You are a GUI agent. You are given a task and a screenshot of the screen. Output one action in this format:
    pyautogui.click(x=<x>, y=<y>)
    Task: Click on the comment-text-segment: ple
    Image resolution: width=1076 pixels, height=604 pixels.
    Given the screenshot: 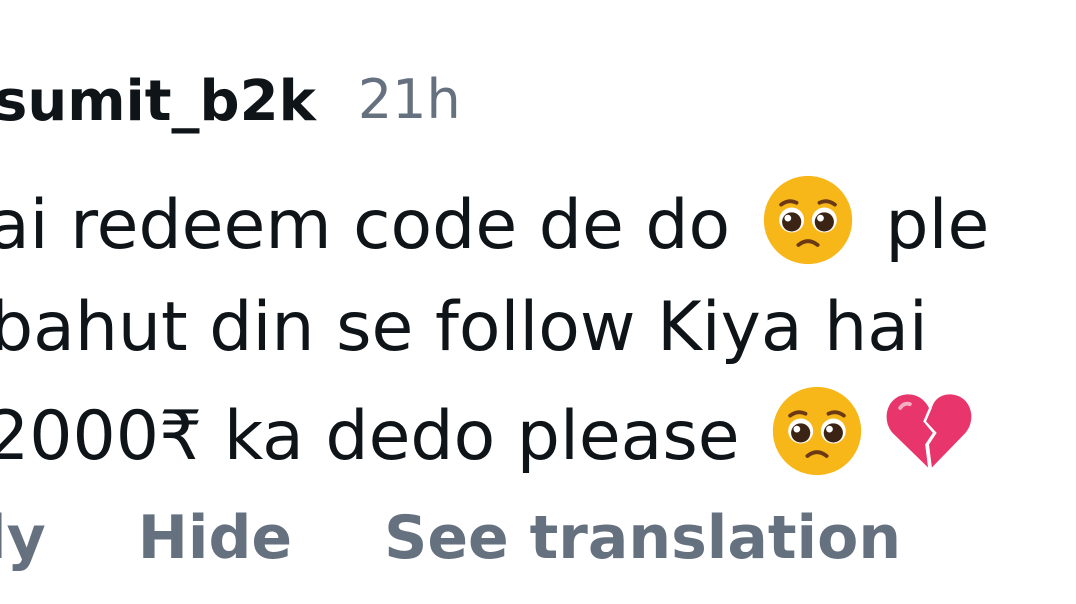 What is the action you would take?
    pyautogui.click(x=937, y=225)
    